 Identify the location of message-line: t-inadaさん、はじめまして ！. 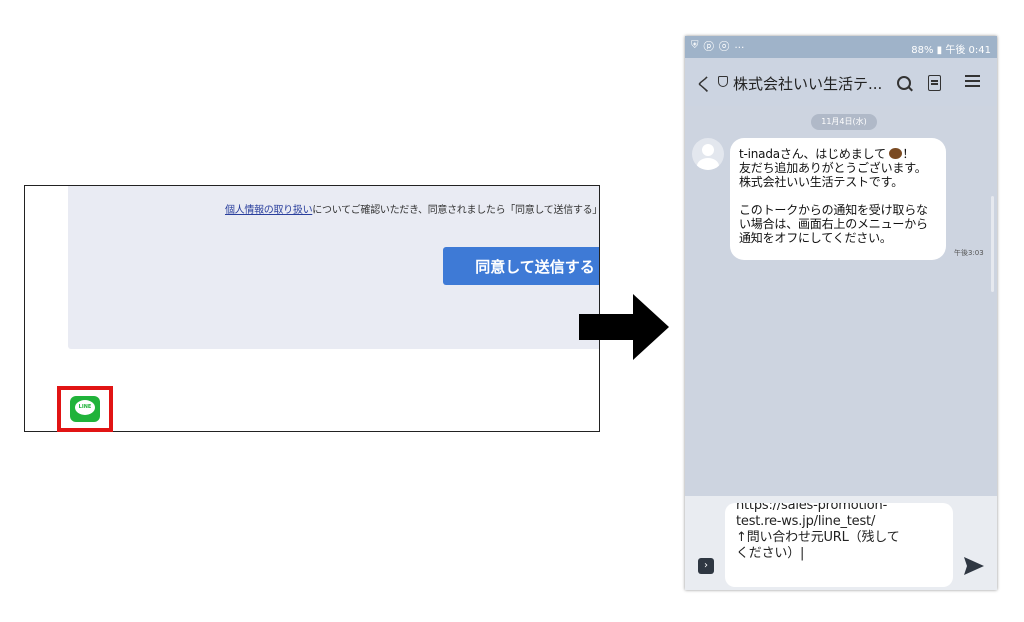
(827, 154).